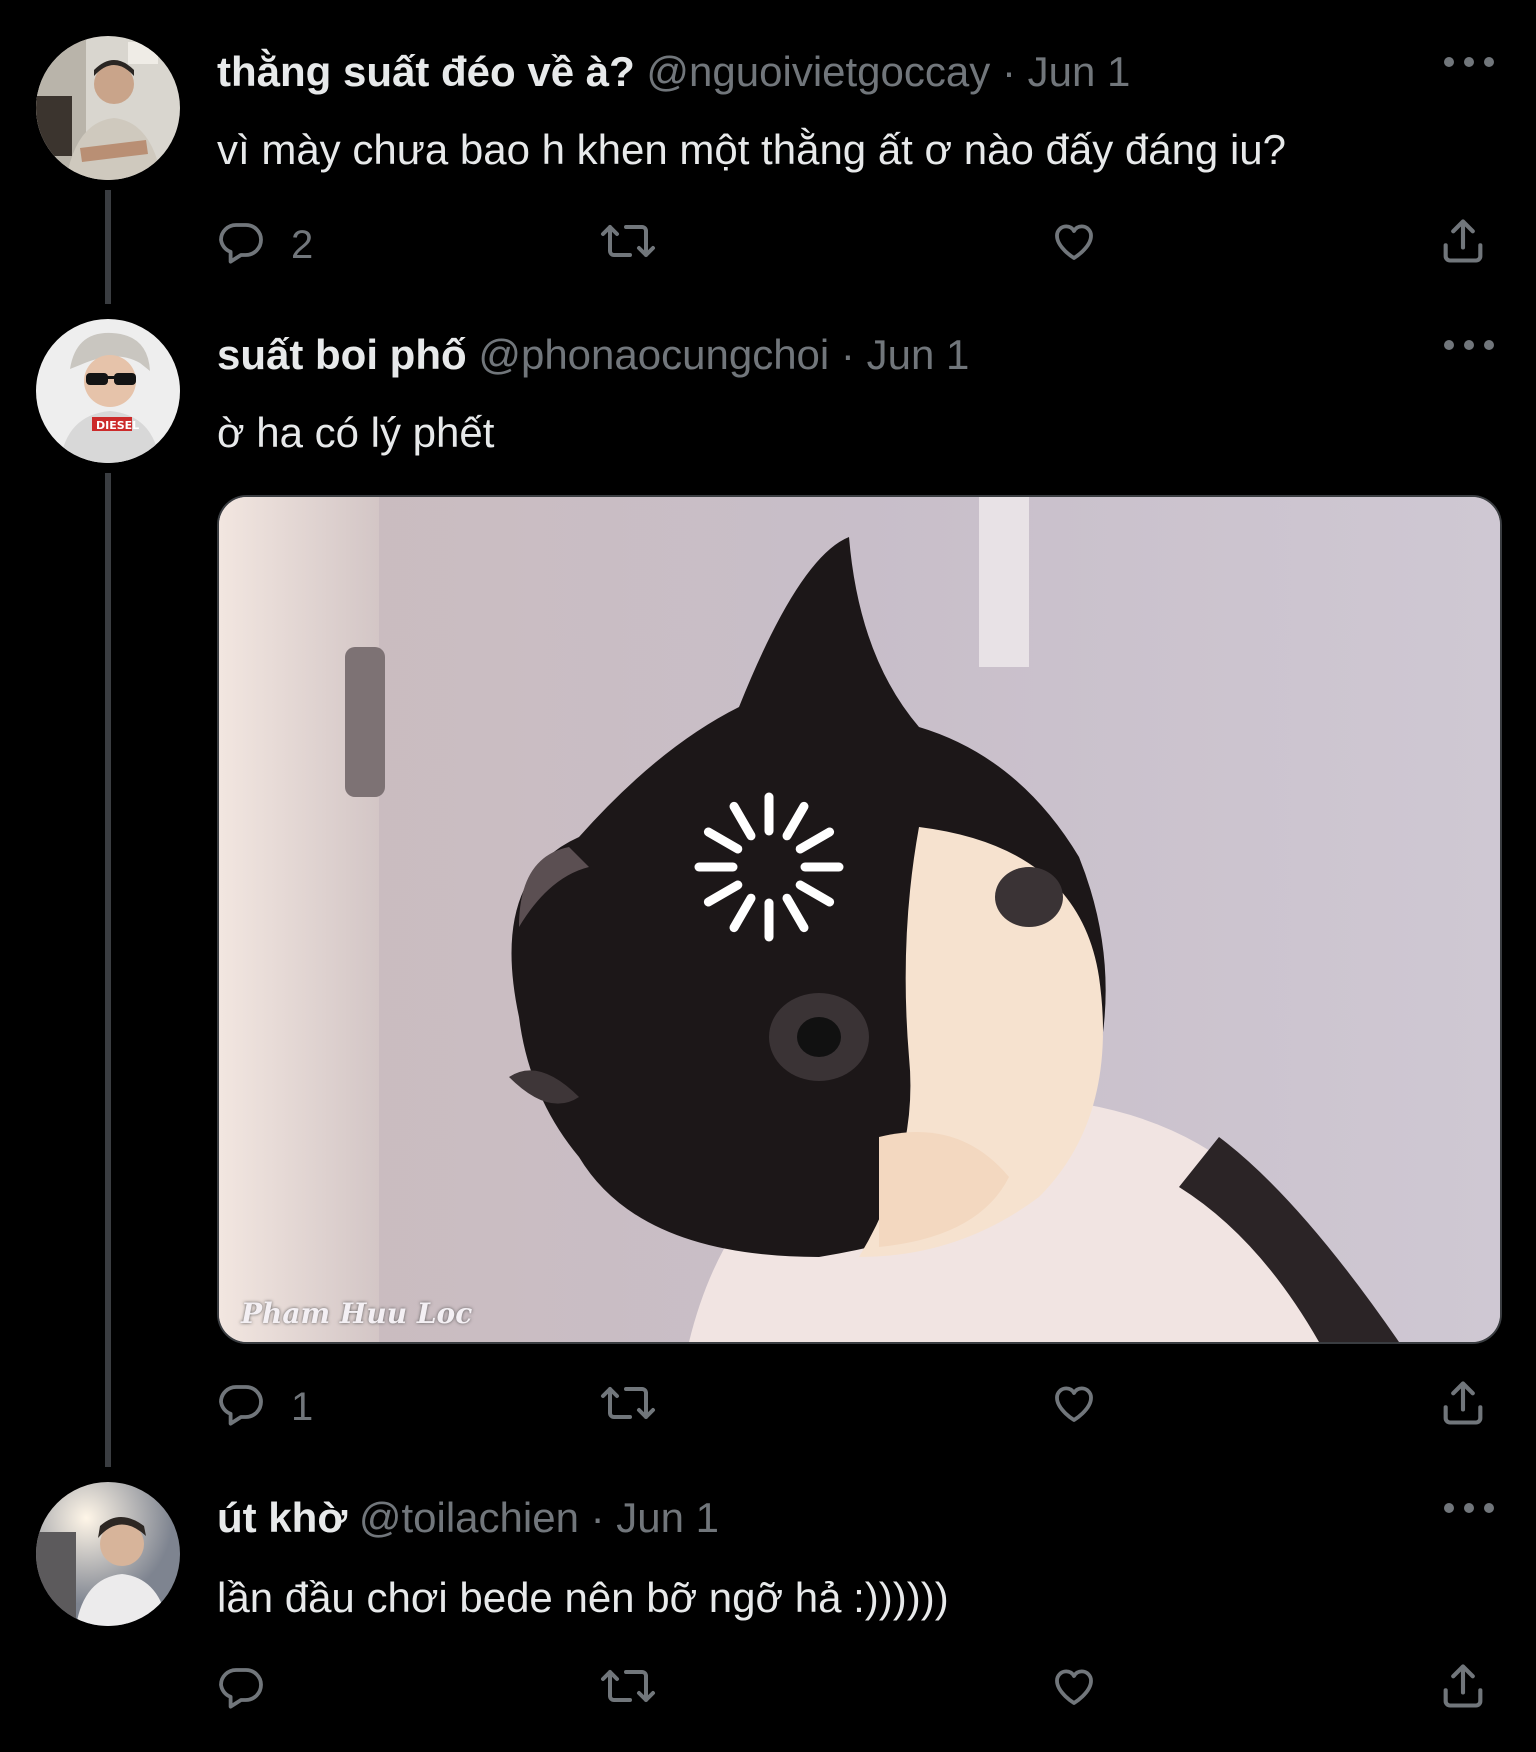 The image size is (1536, 1752). I want to click on reply-button: 1, so click(265, 1403).